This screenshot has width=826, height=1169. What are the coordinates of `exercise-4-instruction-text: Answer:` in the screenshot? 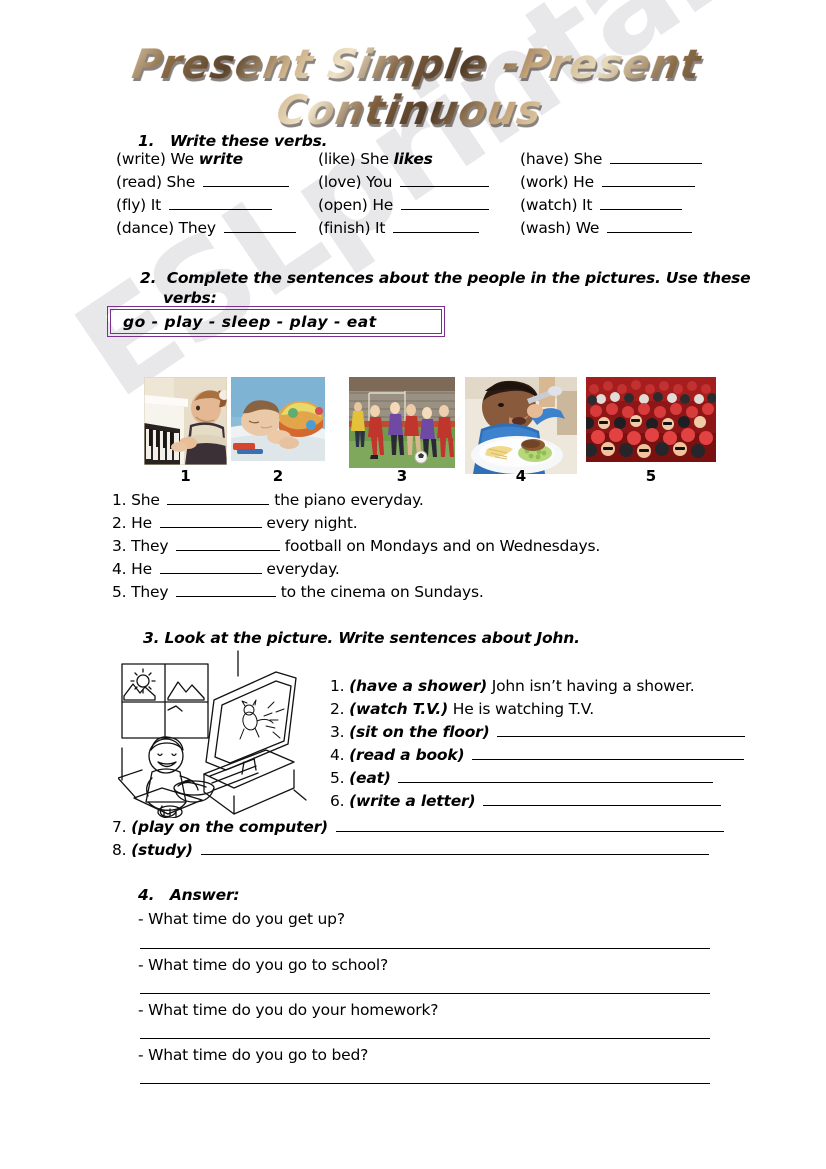 It's located at (204, 895).